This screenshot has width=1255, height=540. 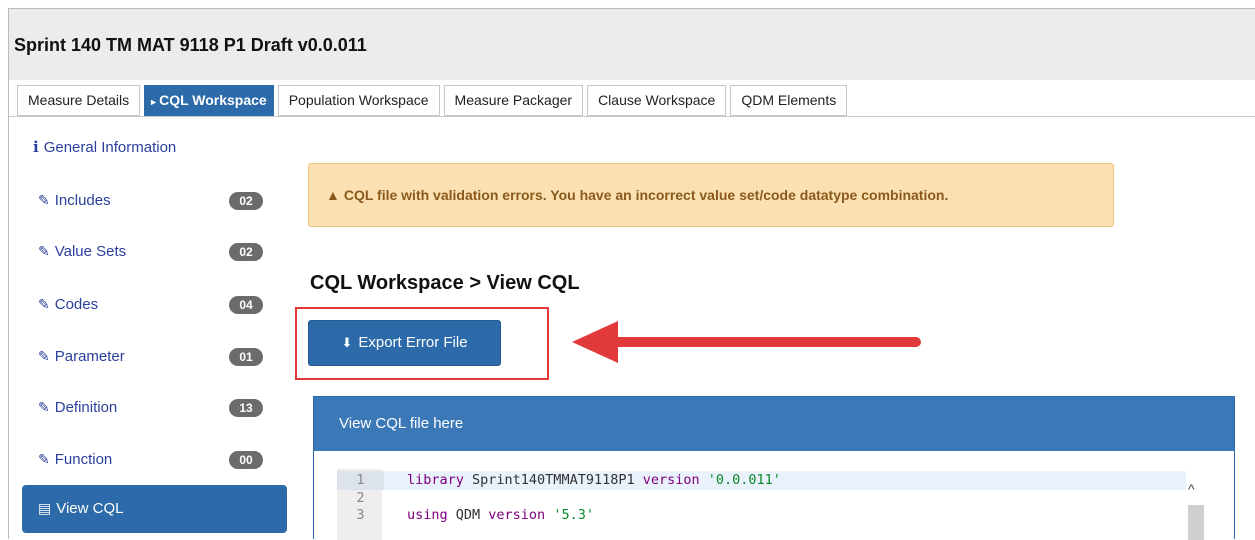 What do you see at coordinates (76, 304) in the screenshot?
I see `sidebar-item-label: Codes` at bounding box center [76, 304].